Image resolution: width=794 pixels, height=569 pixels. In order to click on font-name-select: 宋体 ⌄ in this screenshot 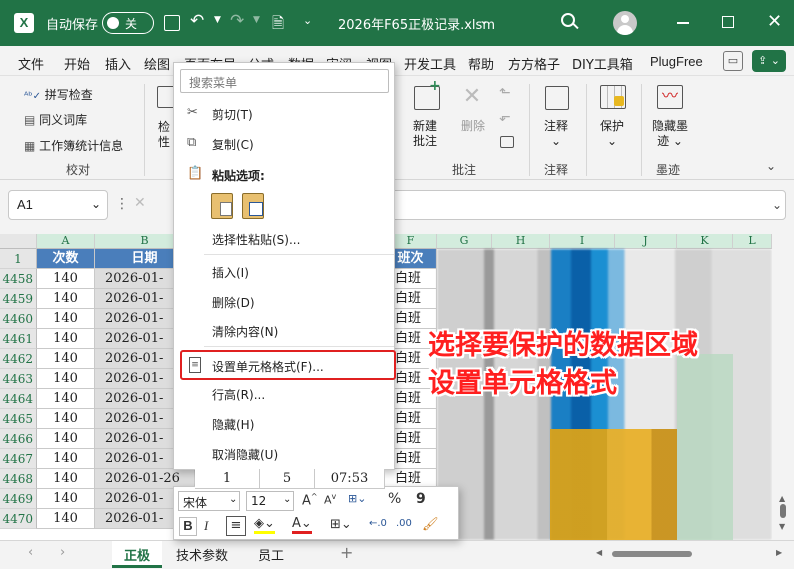, I will do `click(209, 501)`.